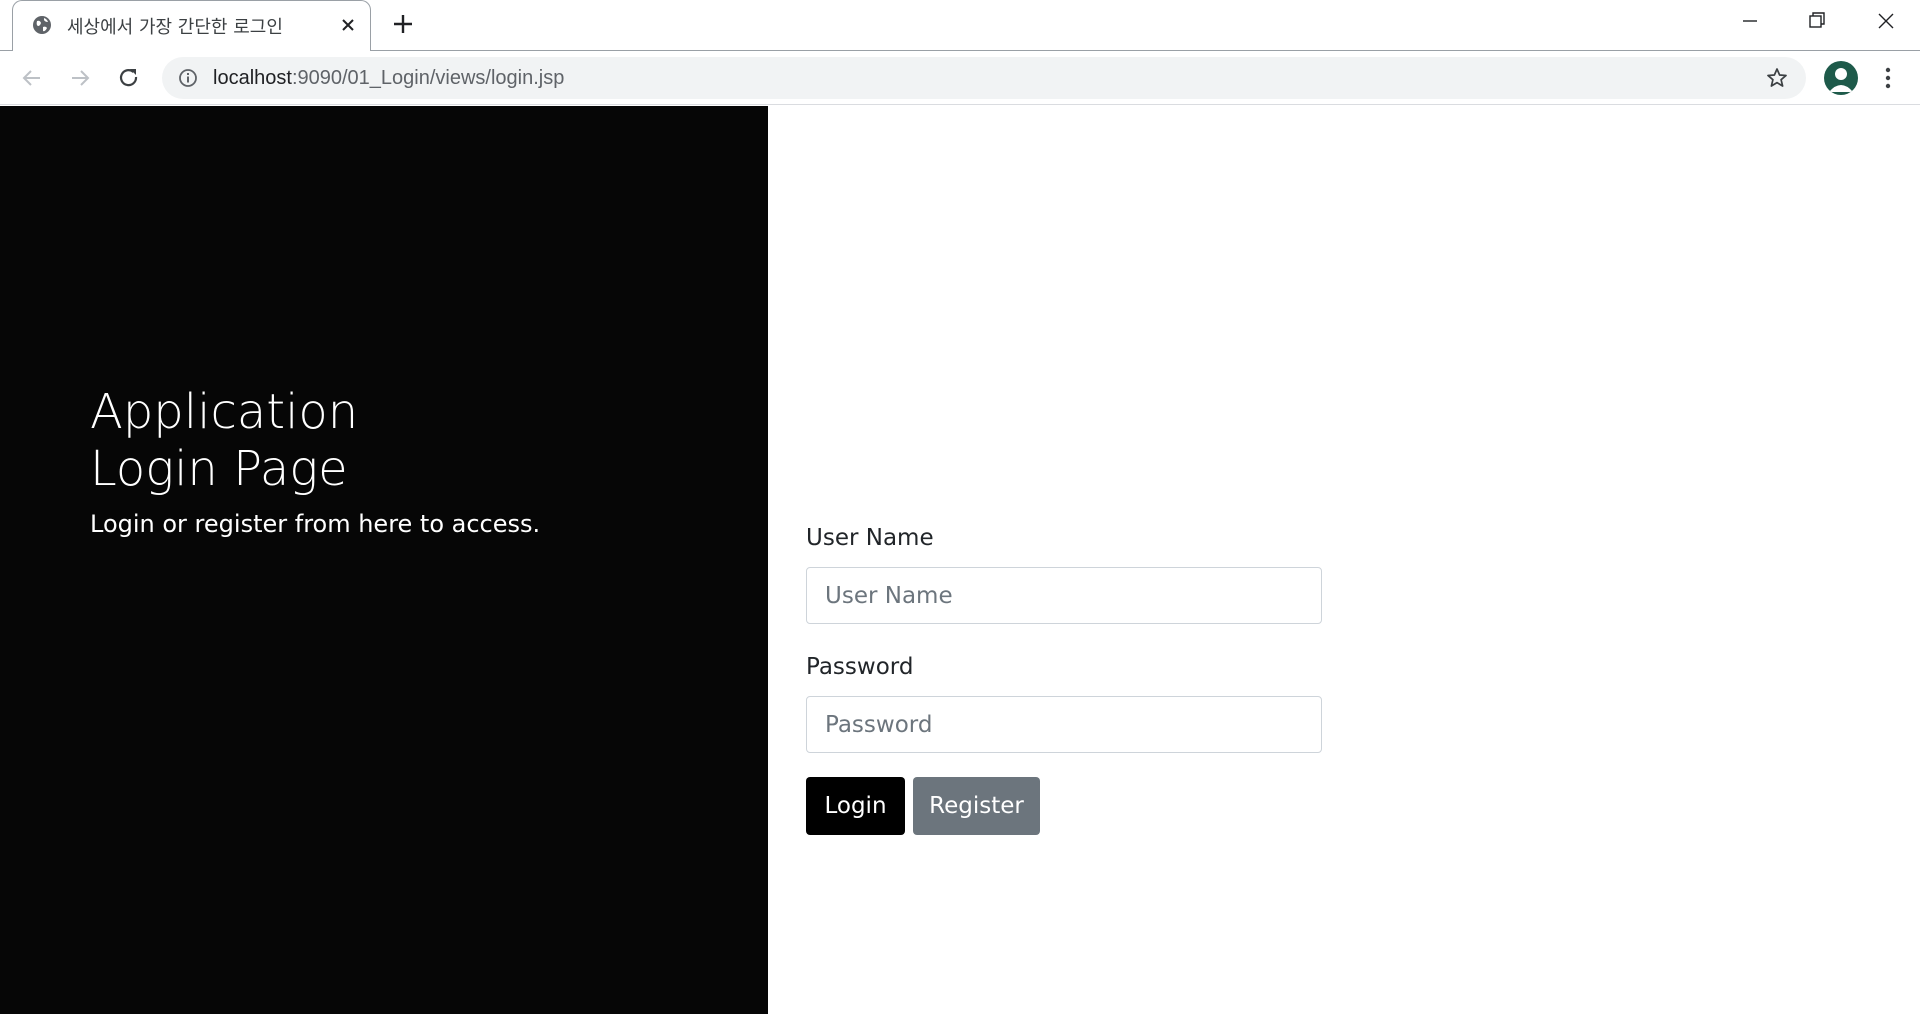  I want to click on page-subtitle: Login or register from here to access., so click(315, 524).